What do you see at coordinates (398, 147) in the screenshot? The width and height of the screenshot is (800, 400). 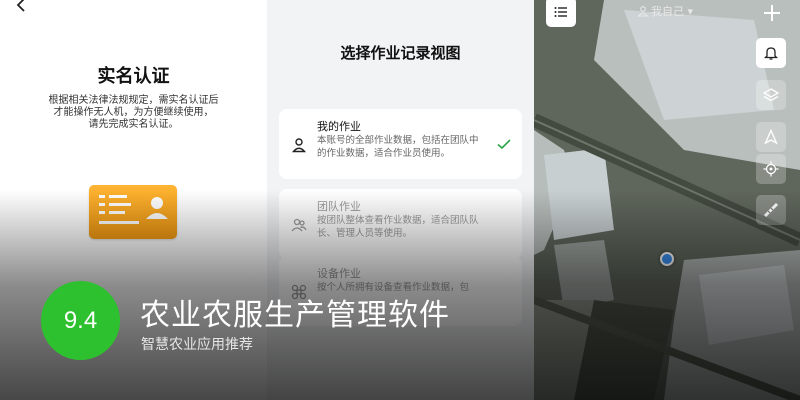 I see `option-desc: 本账号的全部作业数据，包括在团队中的作业数据，适合作业员使用。` at bounding box center [398, 147].